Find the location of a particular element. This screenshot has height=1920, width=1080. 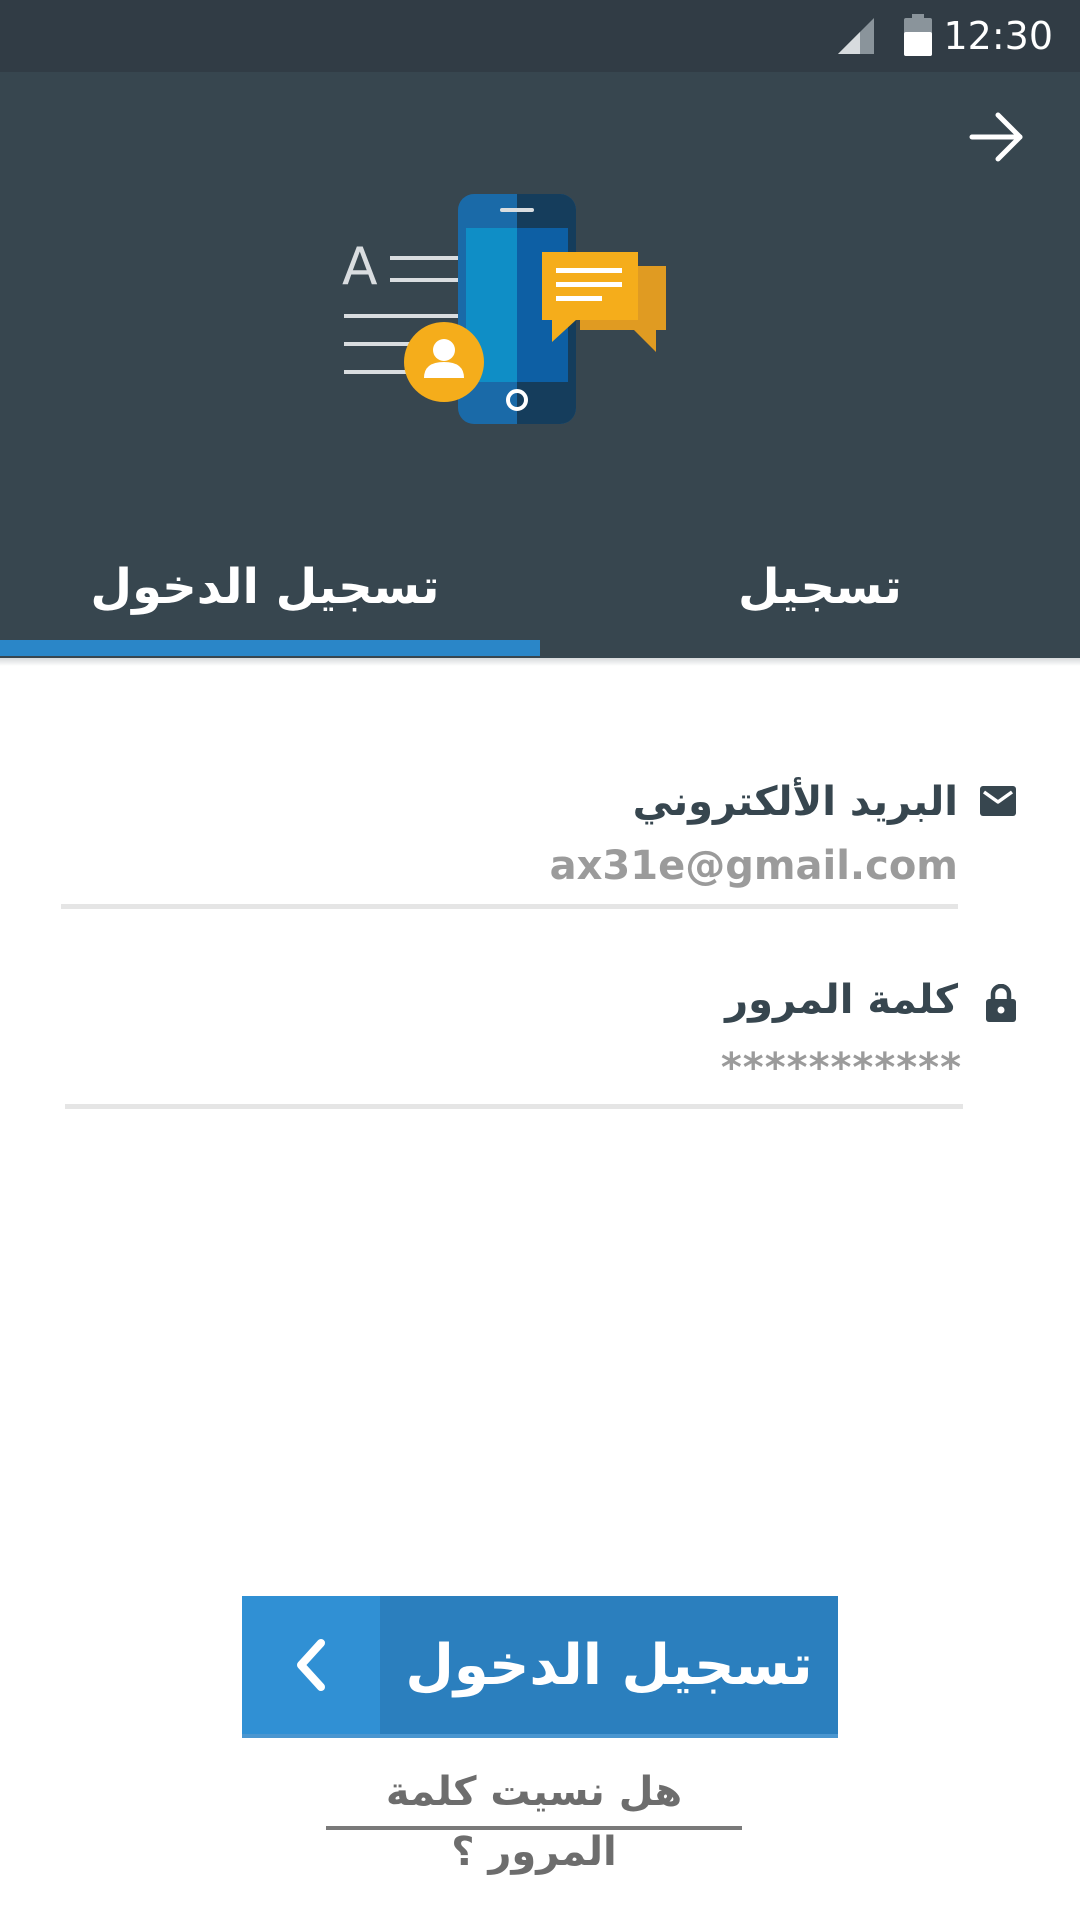

signal-icon is located at coordinates (856, 36).